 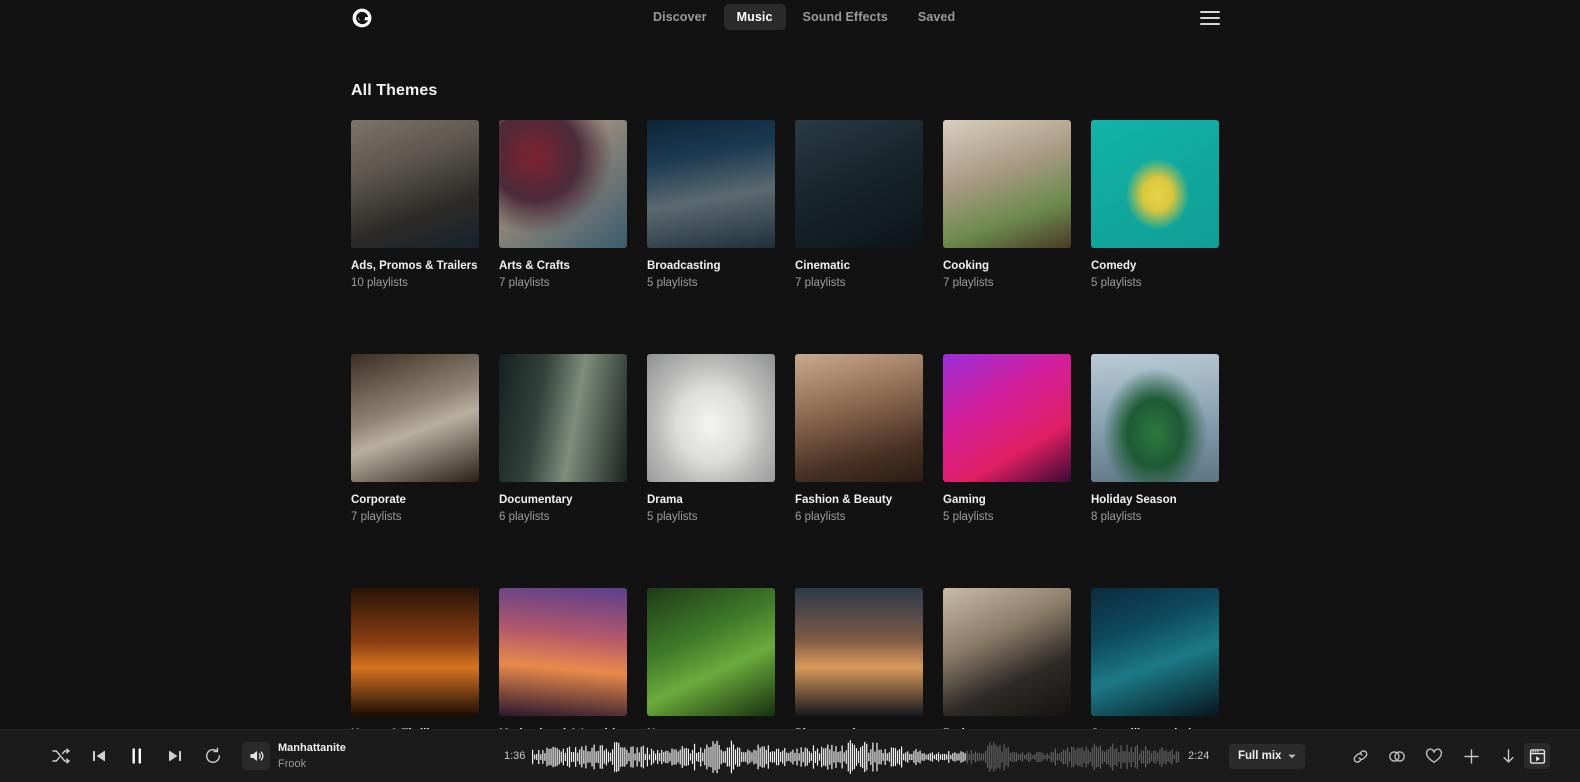 I want to click on theme-card-playlist-count: 8 playlists, so click(x=1116, y=517).